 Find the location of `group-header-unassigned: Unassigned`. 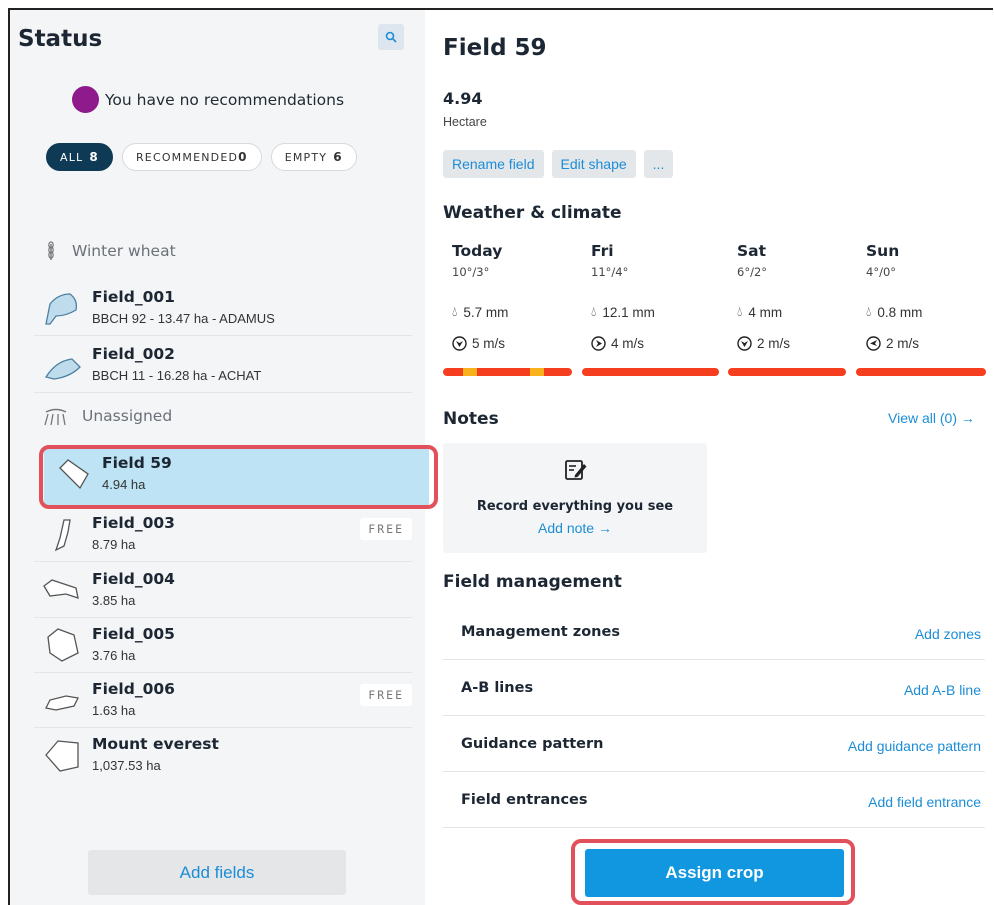

group-header-unassigned: Unassigned is located at coordinates (108, 416).